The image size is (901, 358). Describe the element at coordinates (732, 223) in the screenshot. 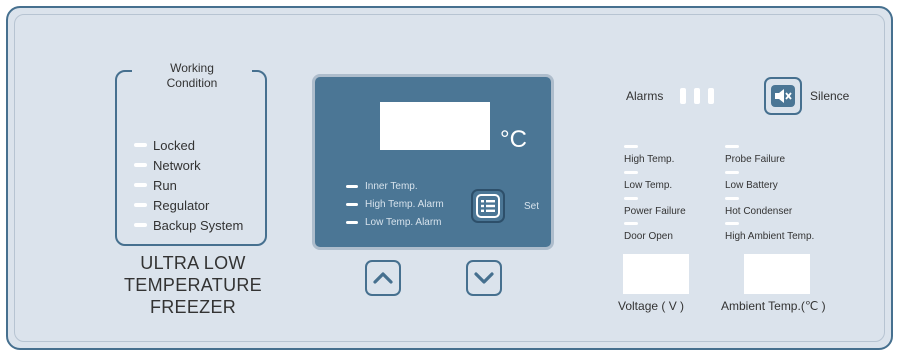

I see `high-ambient-temp-led` at that location.